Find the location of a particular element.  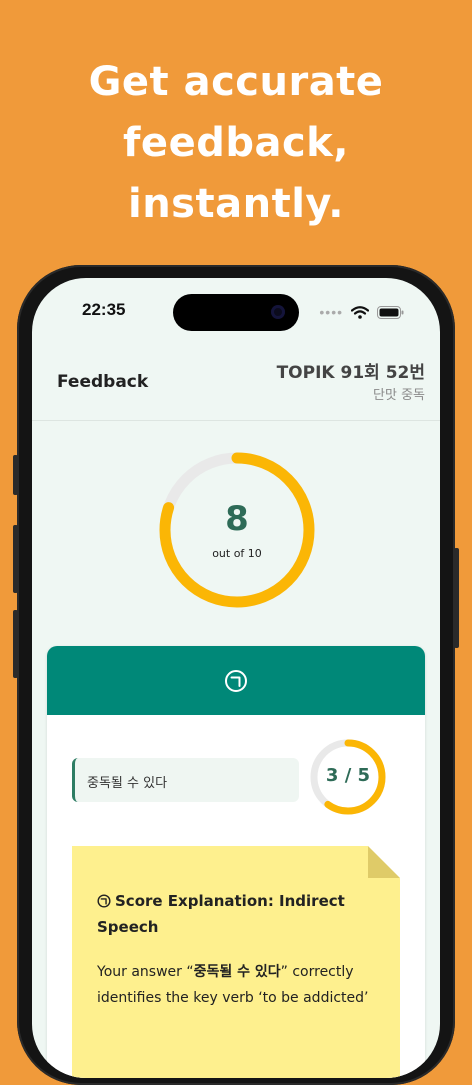

exam-subtitle: 단맛 중독 is located at coordinates (399, 395).